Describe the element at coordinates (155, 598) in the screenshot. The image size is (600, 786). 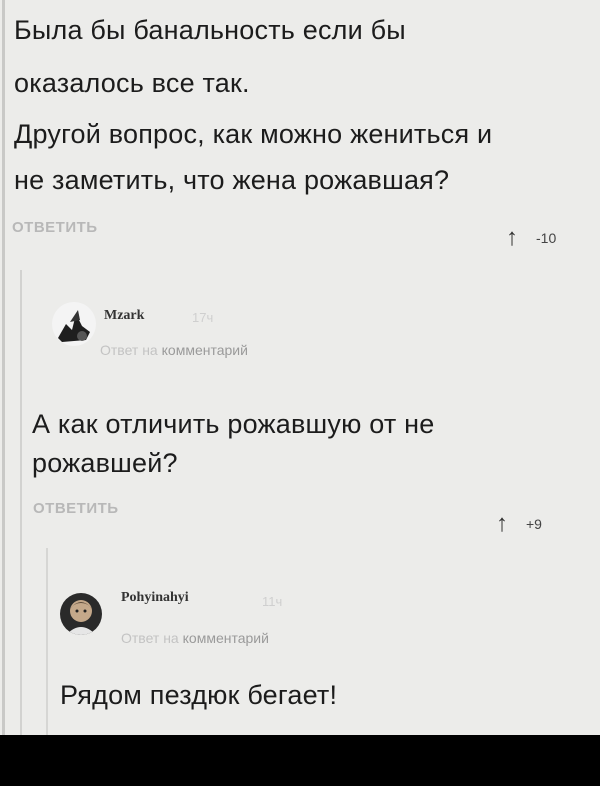
I see `username: Pohyinahyi` at that location.